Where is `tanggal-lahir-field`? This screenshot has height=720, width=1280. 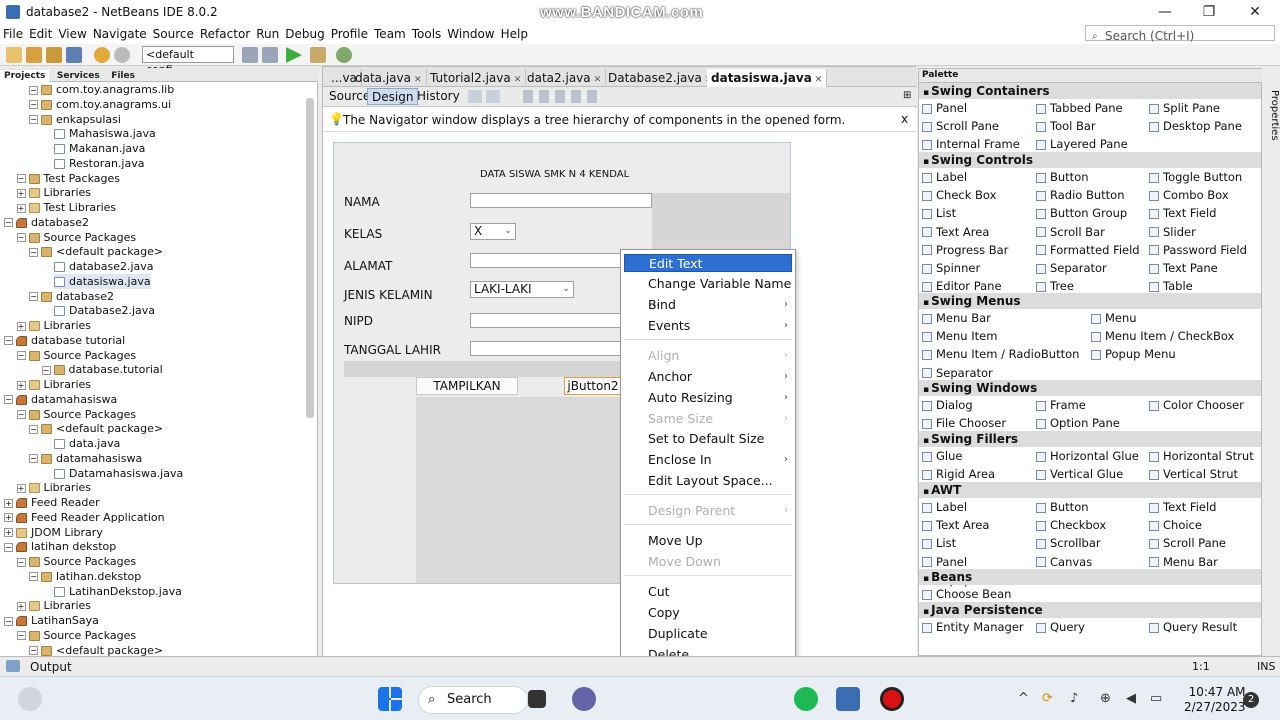
tanggal-lahir-field is located at coordinates (546, 348).